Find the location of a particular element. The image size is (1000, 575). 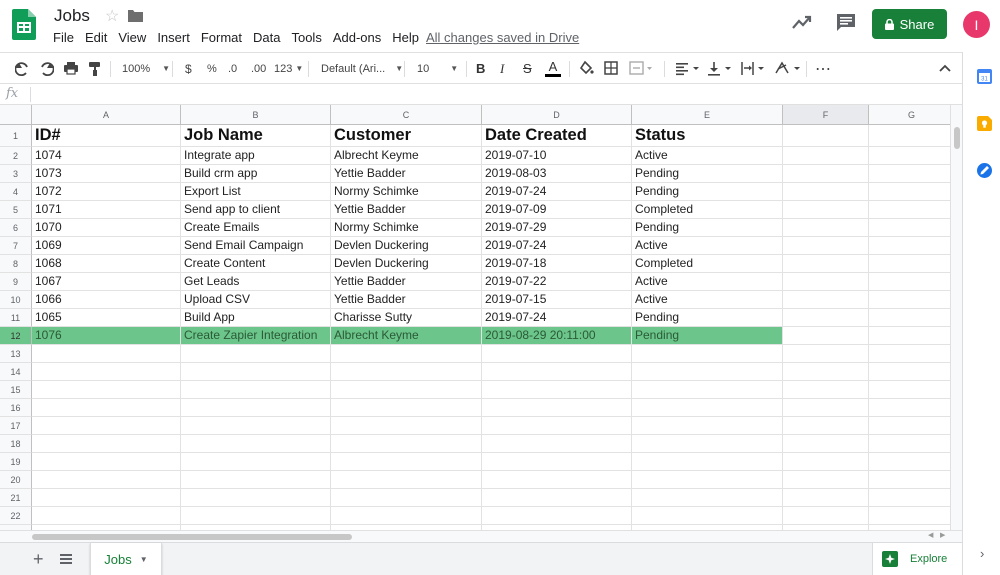

column-header-a: A is located at coordinates (106, 115).